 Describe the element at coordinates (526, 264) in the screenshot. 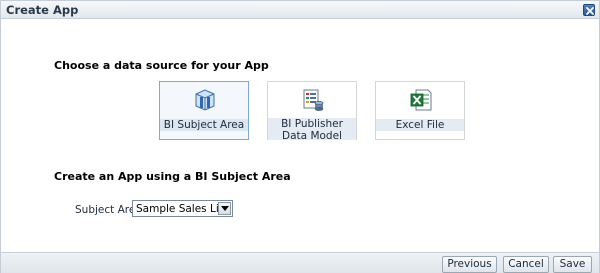

I see `cancel-button: Cancel` at that location.